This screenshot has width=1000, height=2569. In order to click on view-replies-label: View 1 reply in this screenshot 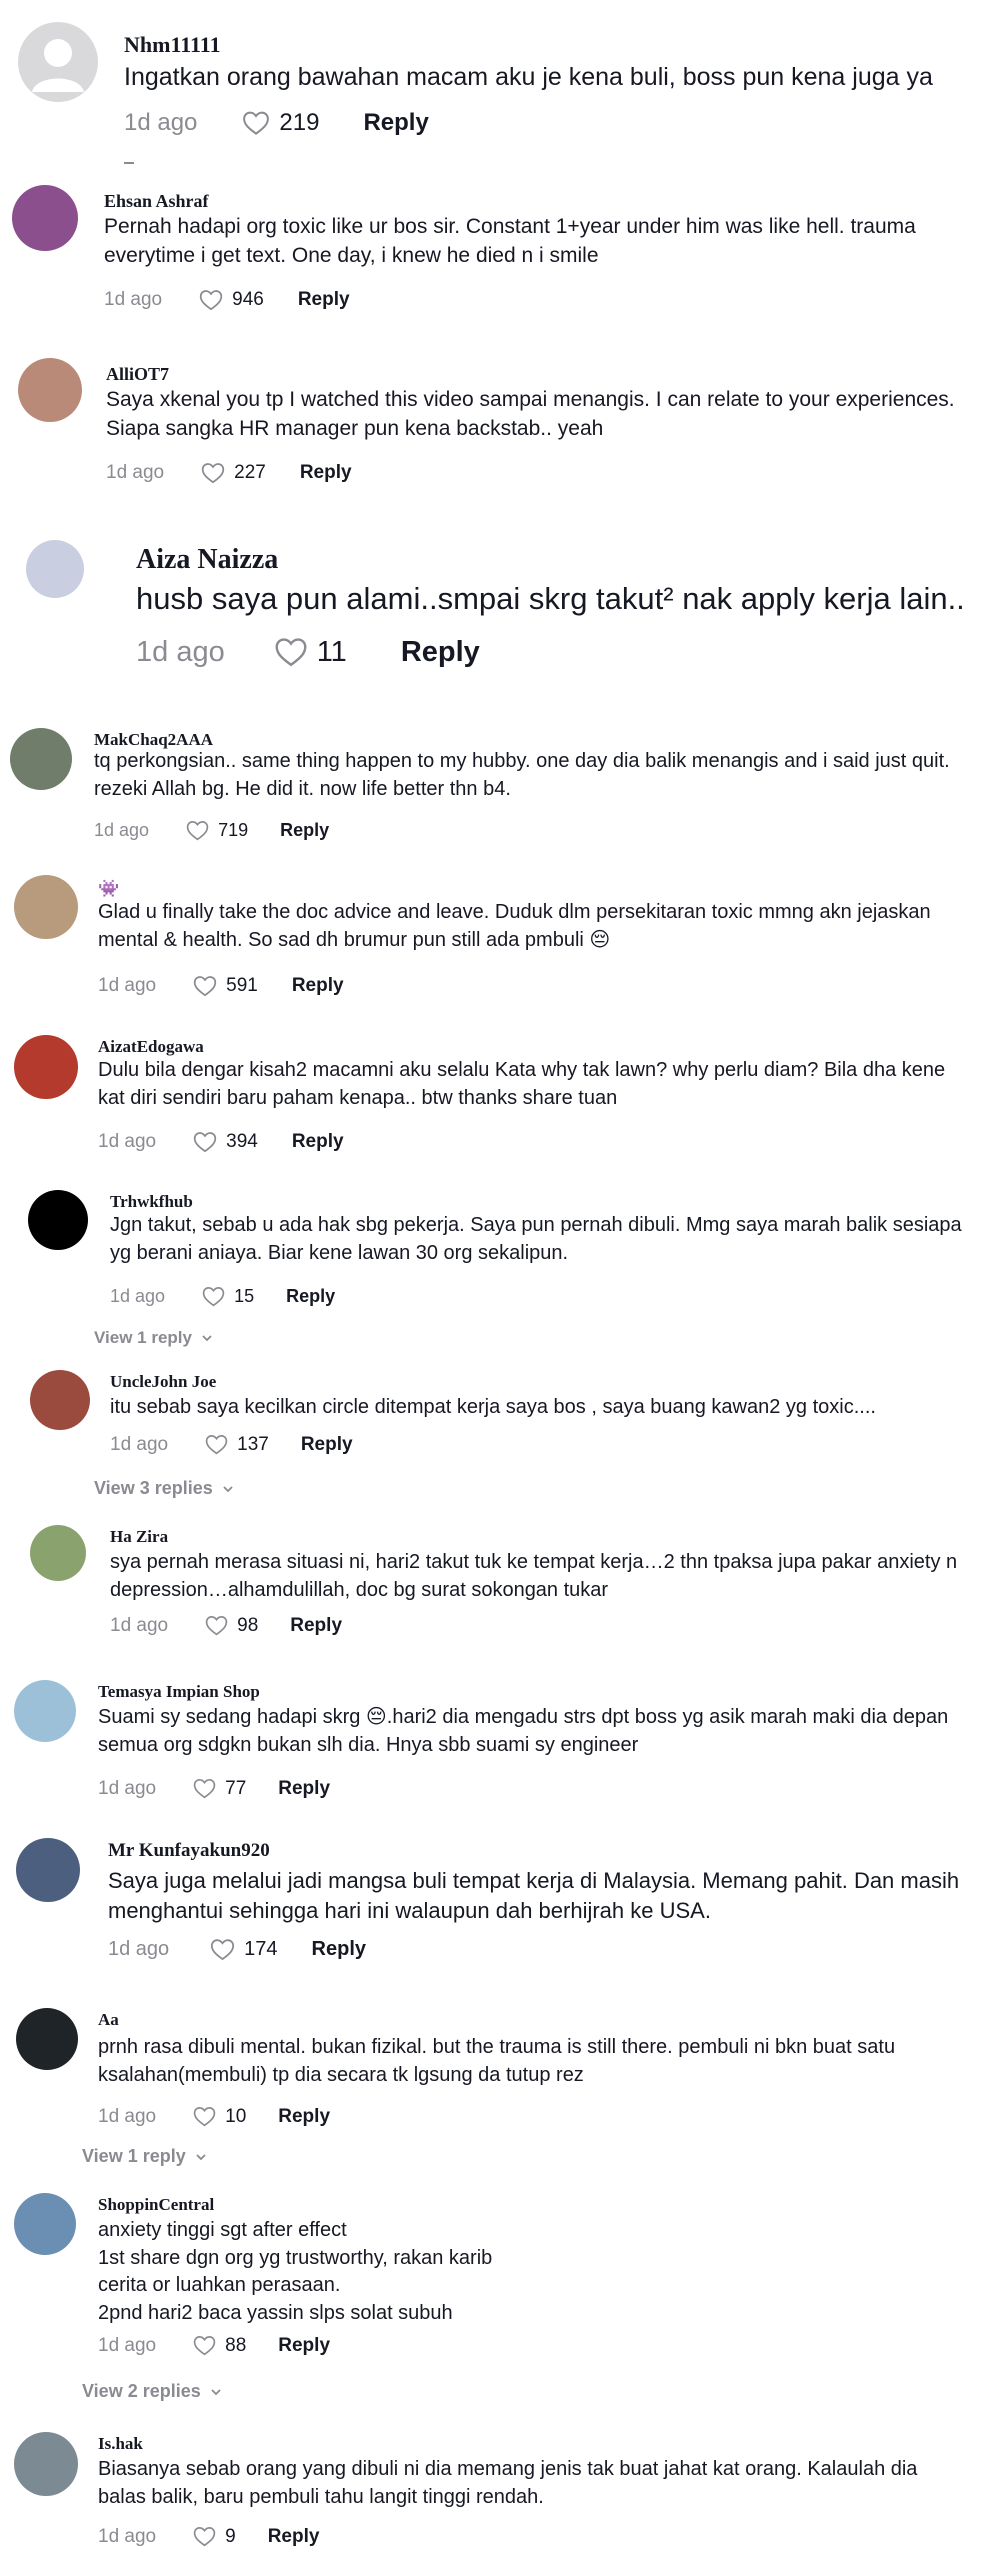, I will do `click(143, 1337)`.